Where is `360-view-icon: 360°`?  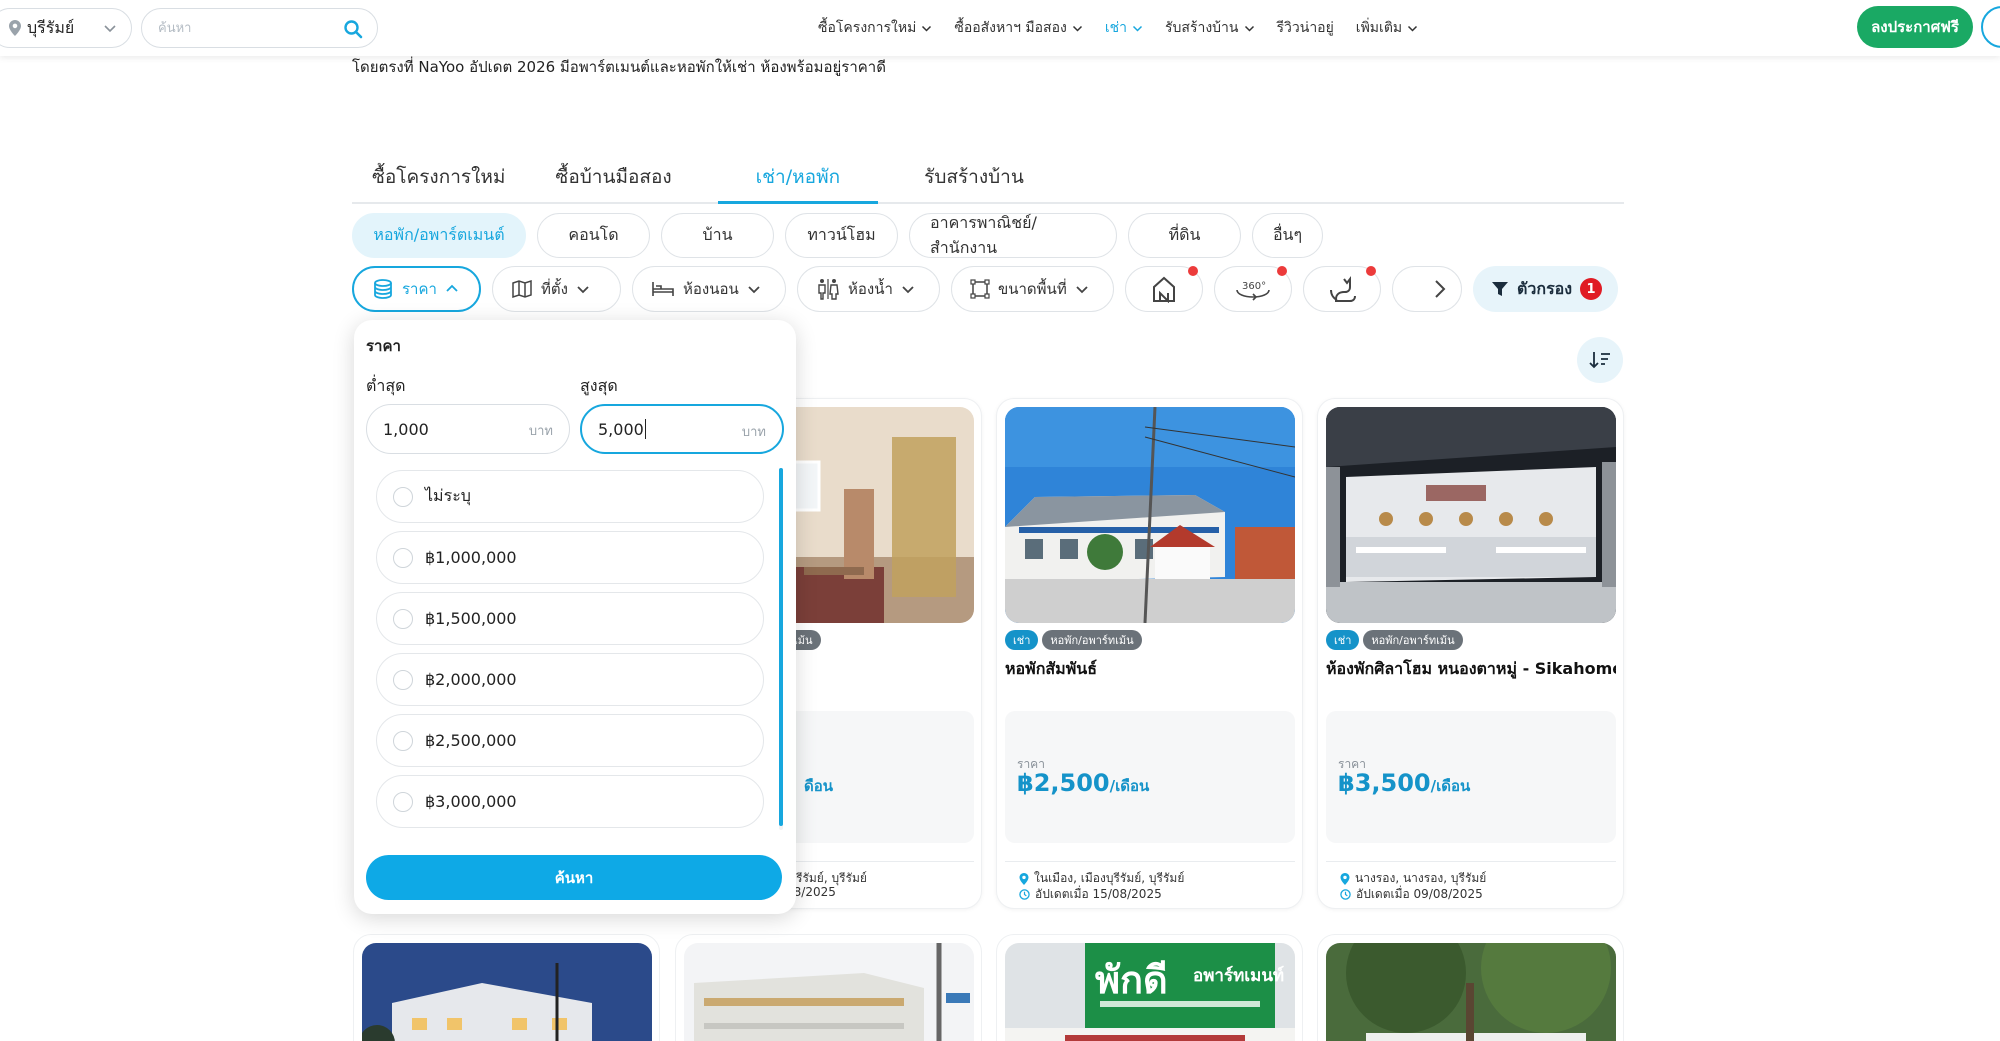
360-view-icon: 360° is located at coordinates (1253, 291).